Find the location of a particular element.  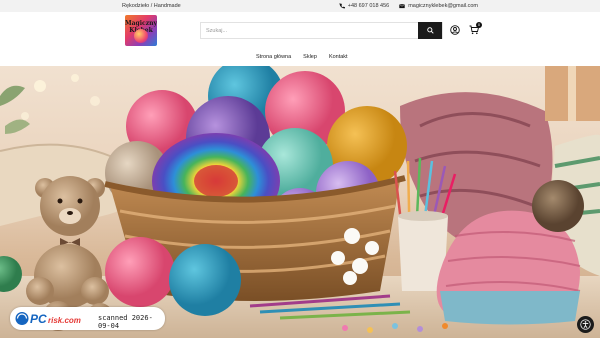

search-input is located at coordinates (310, 30).